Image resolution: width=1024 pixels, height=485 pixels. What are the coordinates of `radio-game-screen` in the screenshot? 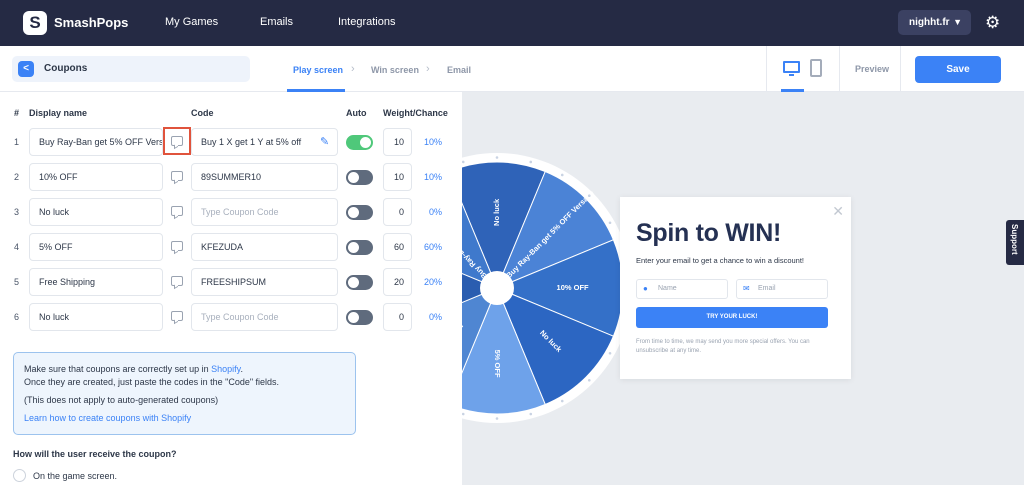 It's located at (19, 475).